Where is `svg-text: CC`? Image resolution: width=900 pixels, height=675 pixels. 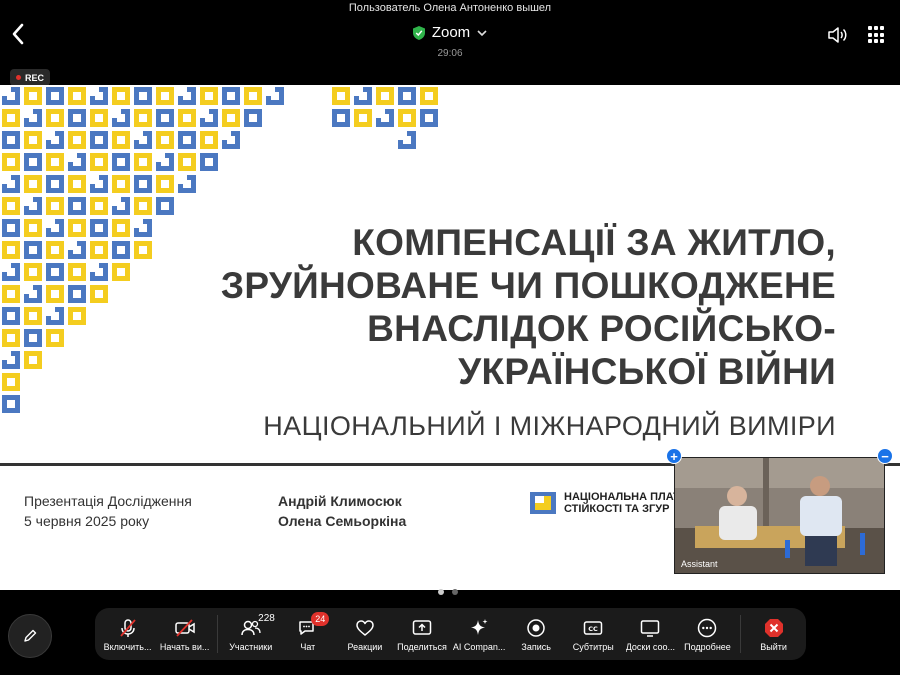
svg-text: CC is located at coordinates (594, 629).